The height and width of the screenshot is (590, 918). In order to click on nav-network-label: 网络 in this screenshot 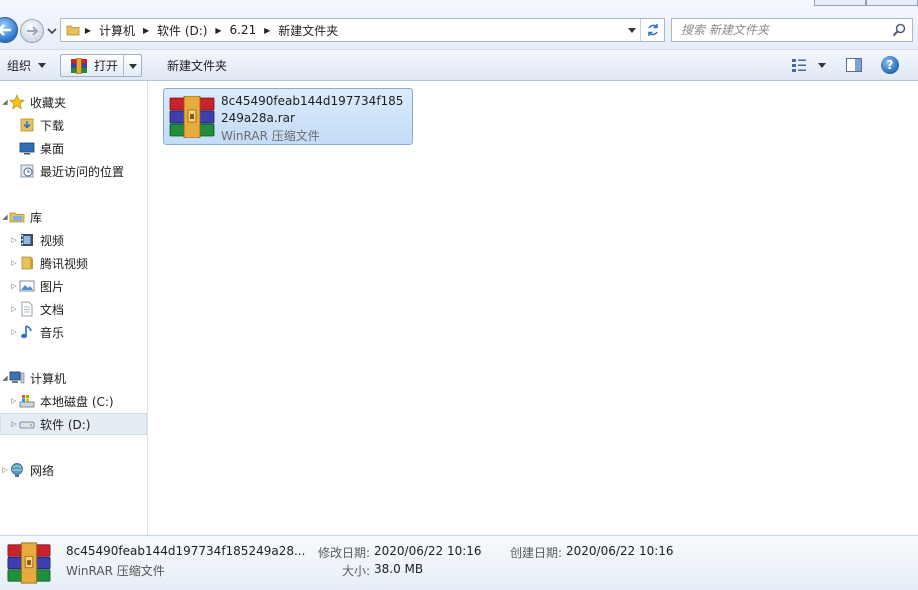, I will do `click(42, 470)`.